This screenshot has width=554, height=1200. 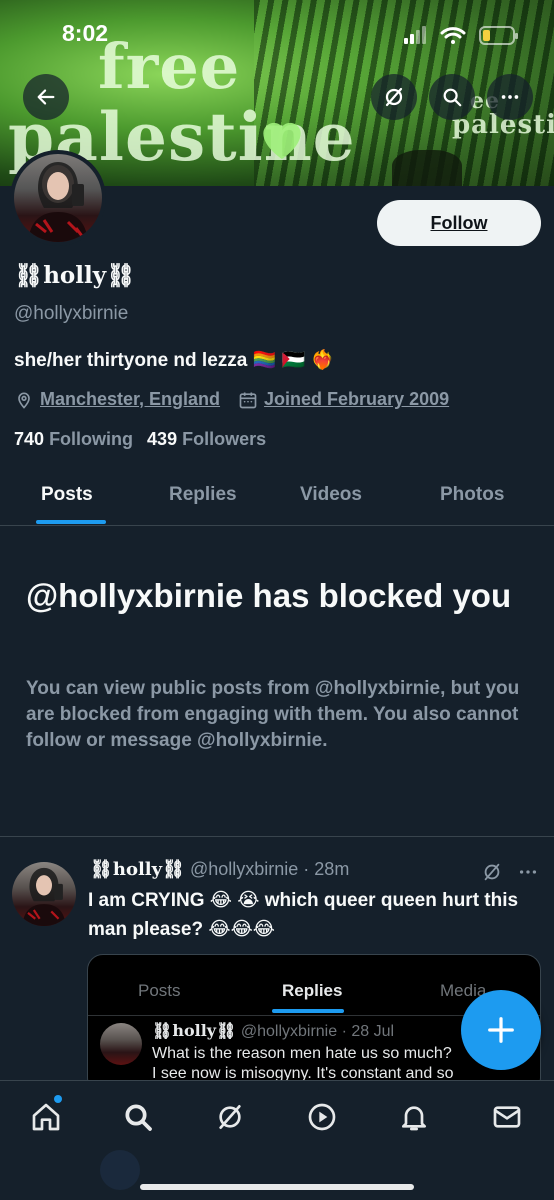 I want to click on status-time: 8:02, so click(x=85, y=33).